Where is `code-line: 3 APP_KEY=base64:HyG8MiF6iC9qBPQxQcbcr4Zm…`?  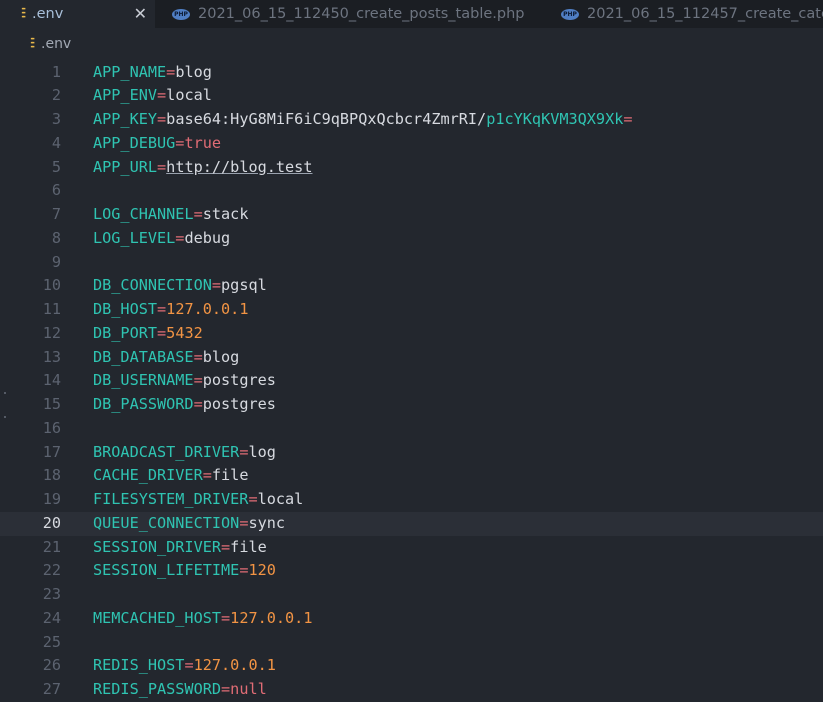
code-line: 3 APP_KEY=base64:HyG8MiF6iC9qBPQxQcbcr4Zm… is located at coordinates (411, 120).